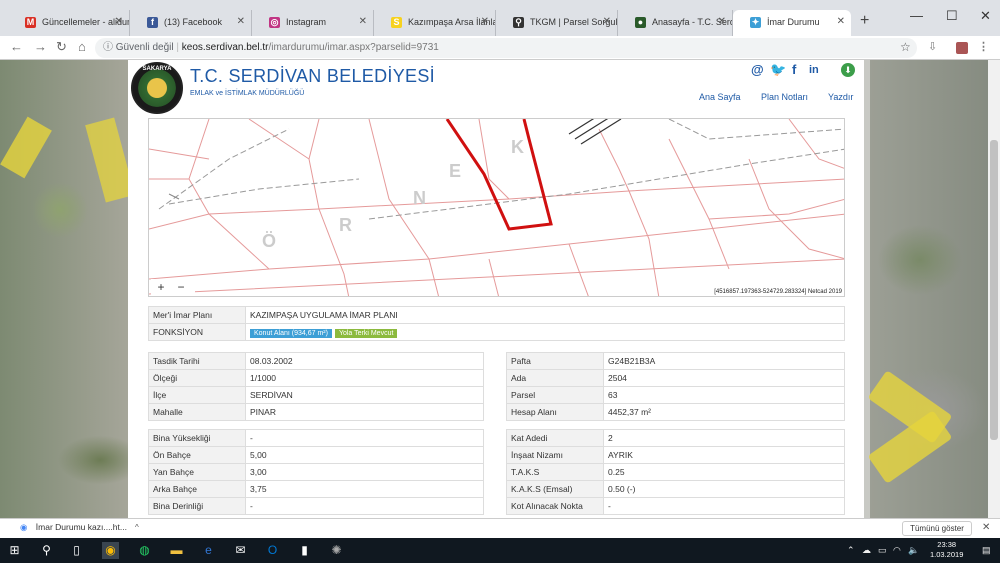 The width and height of the screenshot is (1000, 563). I want to click on download-icon: ⬇, so click(848, 70).